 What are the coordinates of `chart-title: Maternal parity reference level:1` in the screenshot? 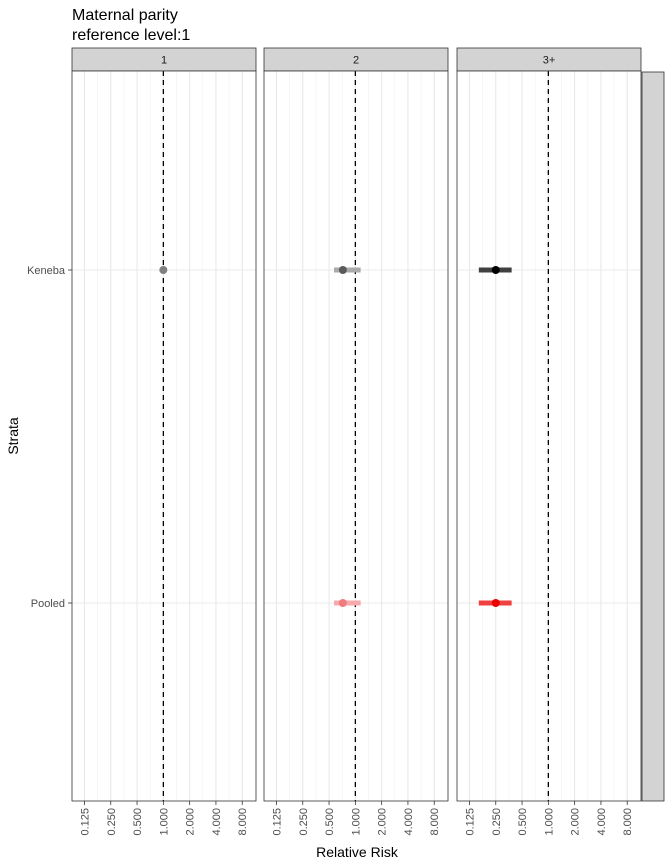 It's located at (131, 25).